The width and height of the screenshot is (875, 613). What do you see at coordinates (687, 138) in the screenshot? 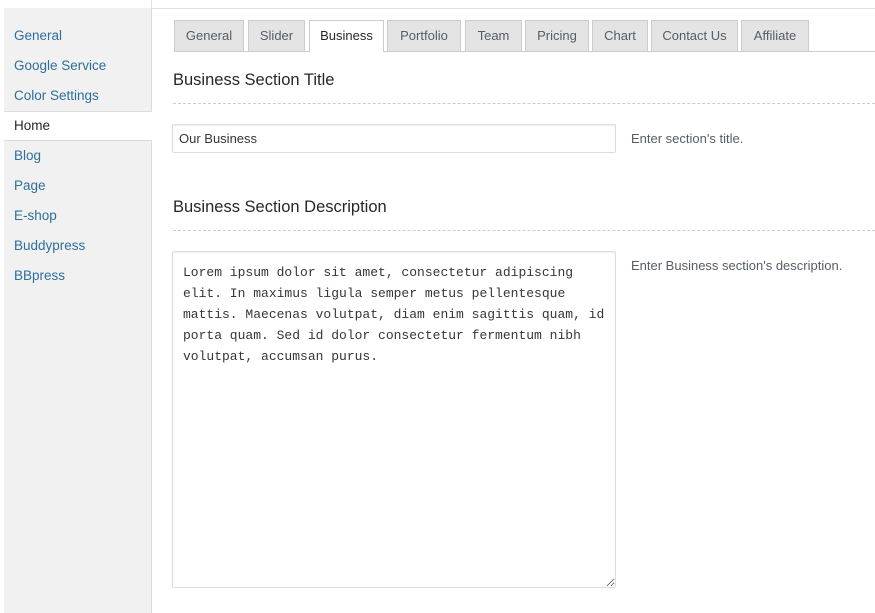
I see `business-title-help: Enter section's title.` at bounding box center [687, 138].